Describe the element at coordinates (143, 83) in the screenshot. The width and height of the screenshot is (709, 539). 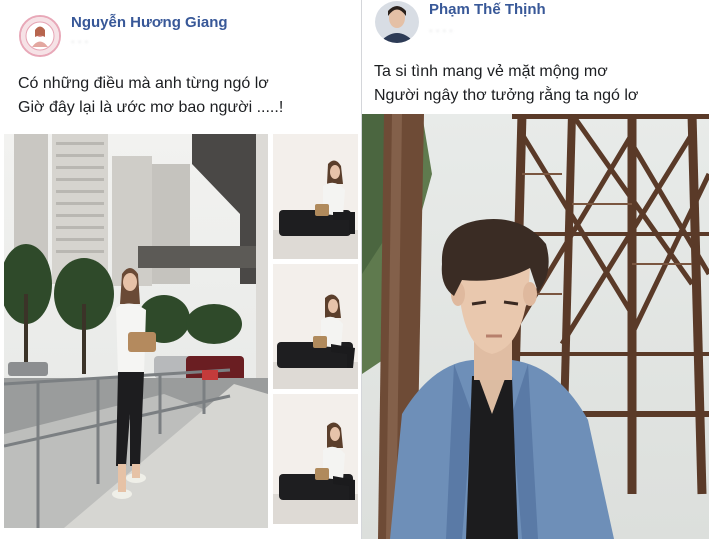
I see `left-post-line-1: Có những điều mà anh từng ngó lơ` at that location.